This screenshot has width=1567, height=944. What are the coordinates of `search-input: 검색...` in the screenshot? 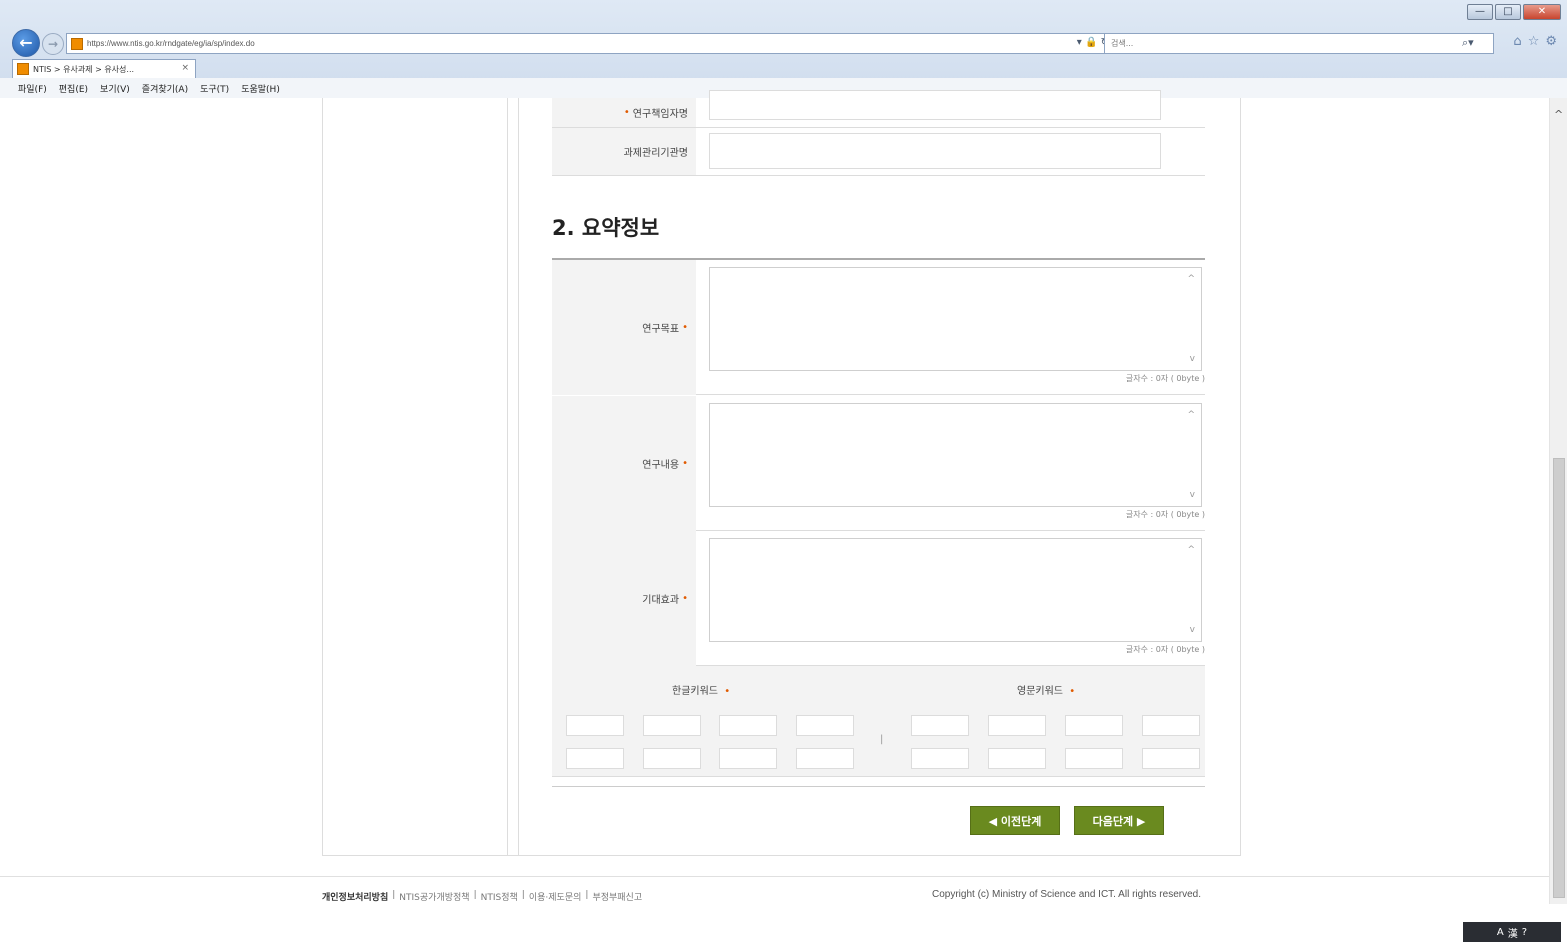 It's located at (1299, 43).